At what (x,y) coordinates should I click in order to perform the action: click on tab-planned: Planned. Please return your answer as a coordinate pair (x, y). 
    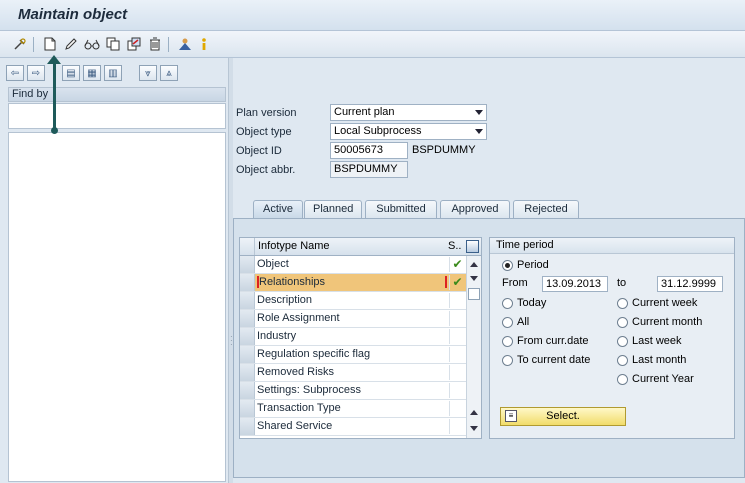
    Looking at the image, I should click on (333, 209).